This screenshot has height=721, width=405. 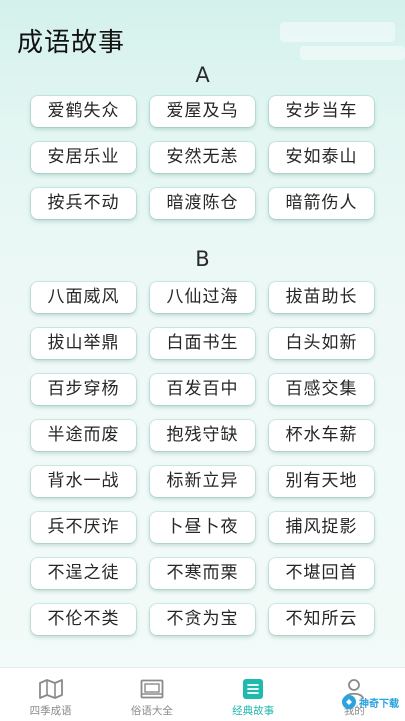 I want to click on watermark: 神奇下载, so click(x=372, y=702).